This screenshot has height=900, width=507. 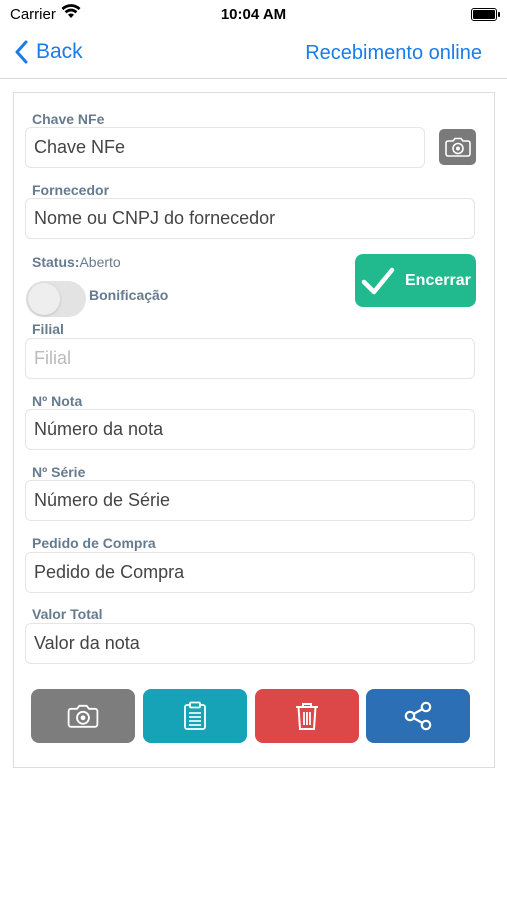 I want to click on encerrar-button: Encerrar, so click(x=415, y=280).